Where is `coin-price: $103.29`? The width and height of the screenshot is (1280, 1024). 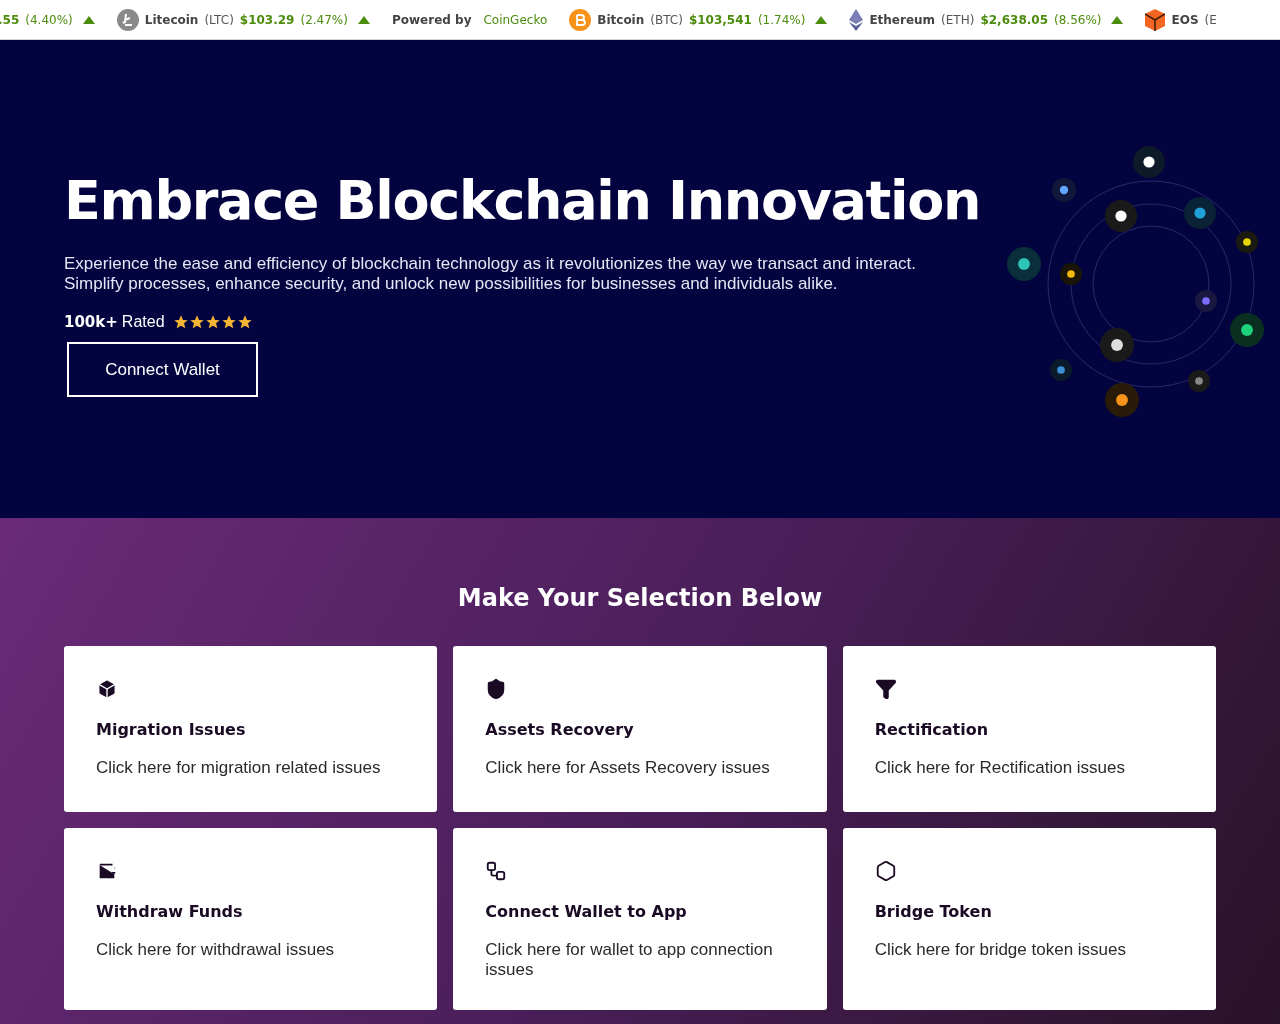 coin-price: $103.29 is located at coordinates (267, 20).